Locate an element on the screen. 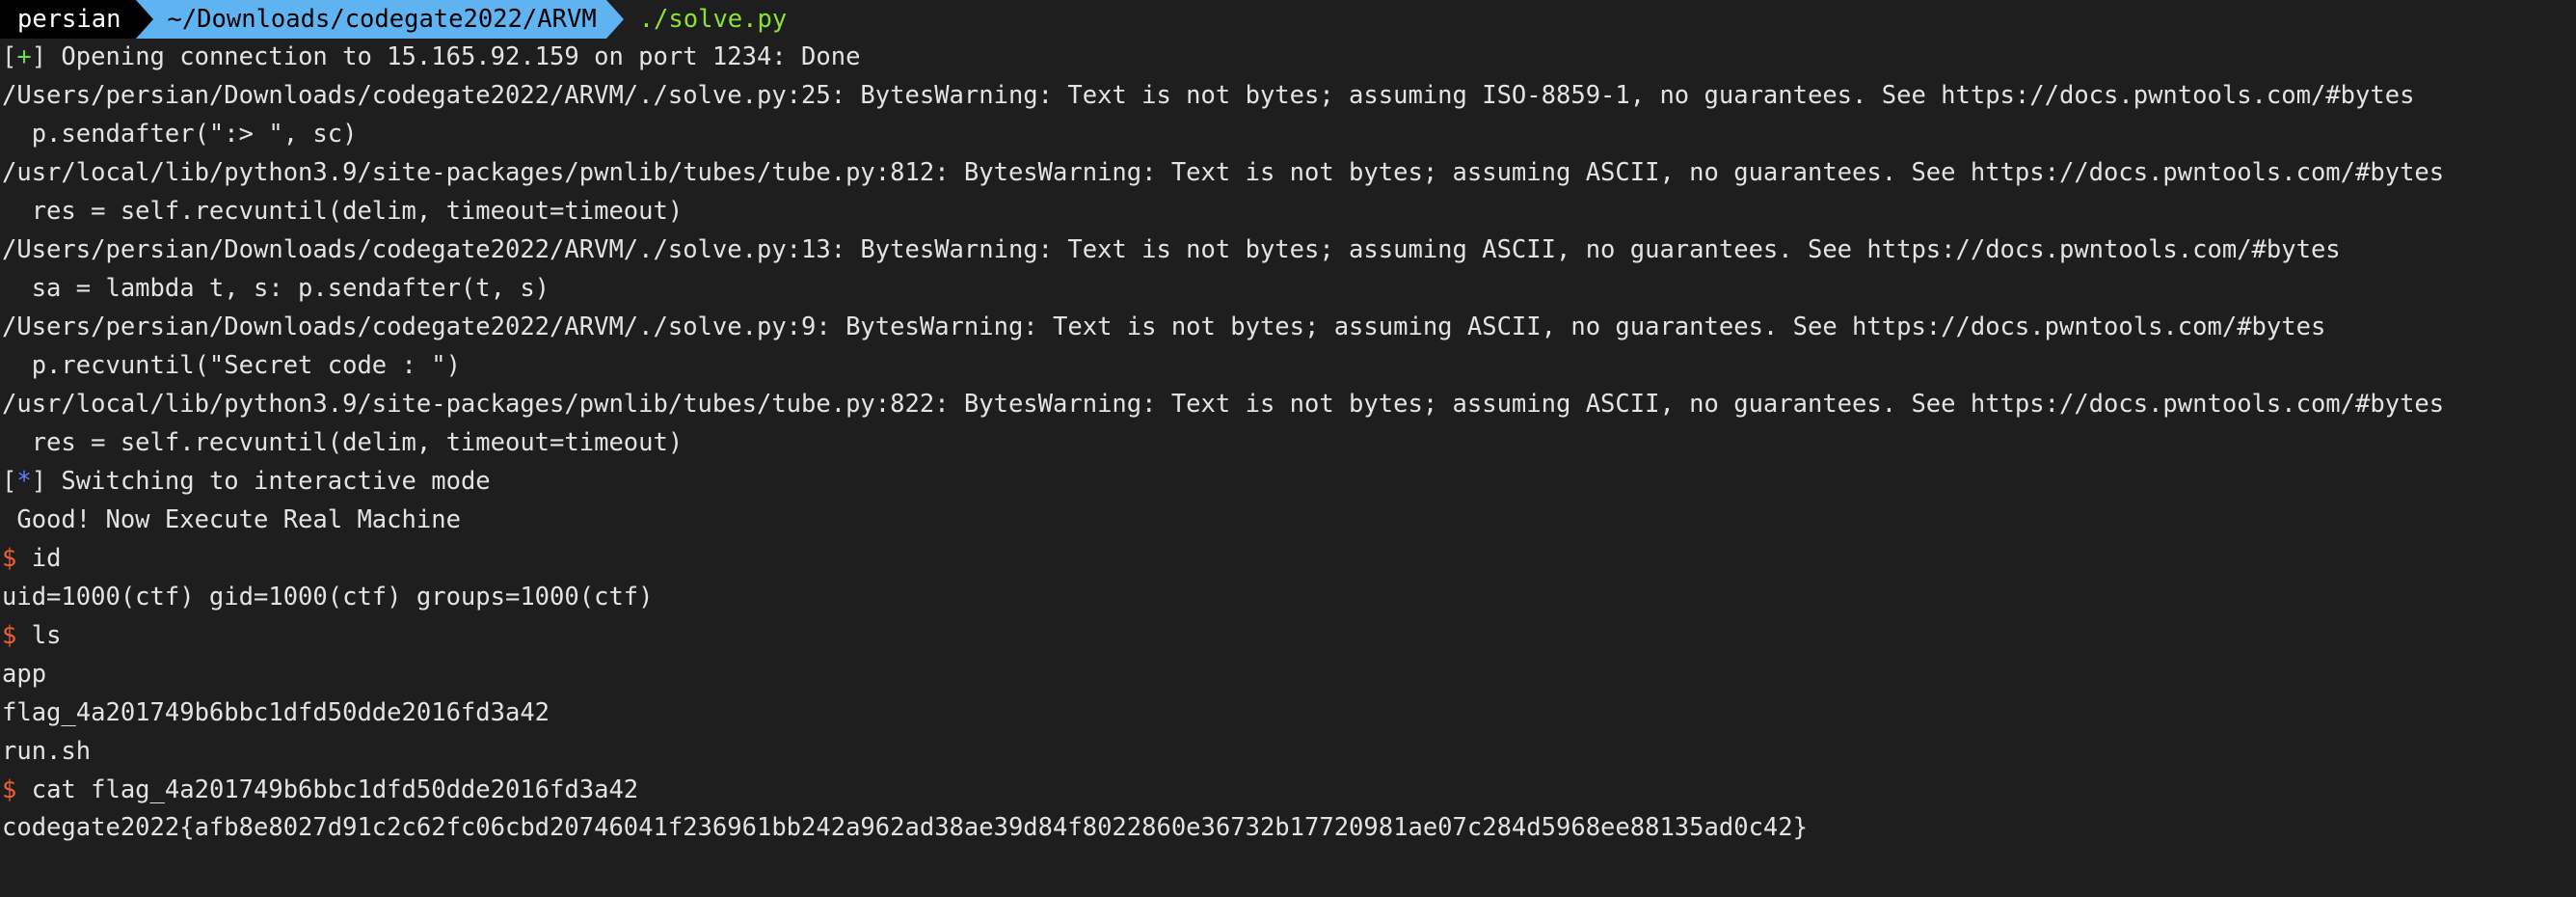 The height and width of the screenshot is (897, 2576). command-text: id is located at coordinates (39, 558).